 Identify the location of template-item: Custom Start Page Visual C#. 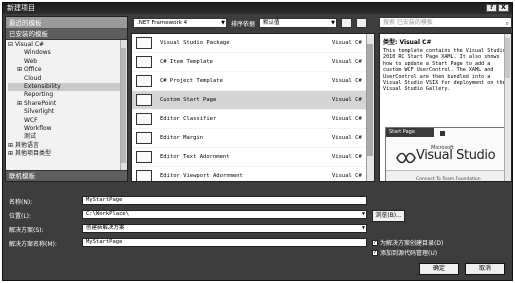
(253, 100).